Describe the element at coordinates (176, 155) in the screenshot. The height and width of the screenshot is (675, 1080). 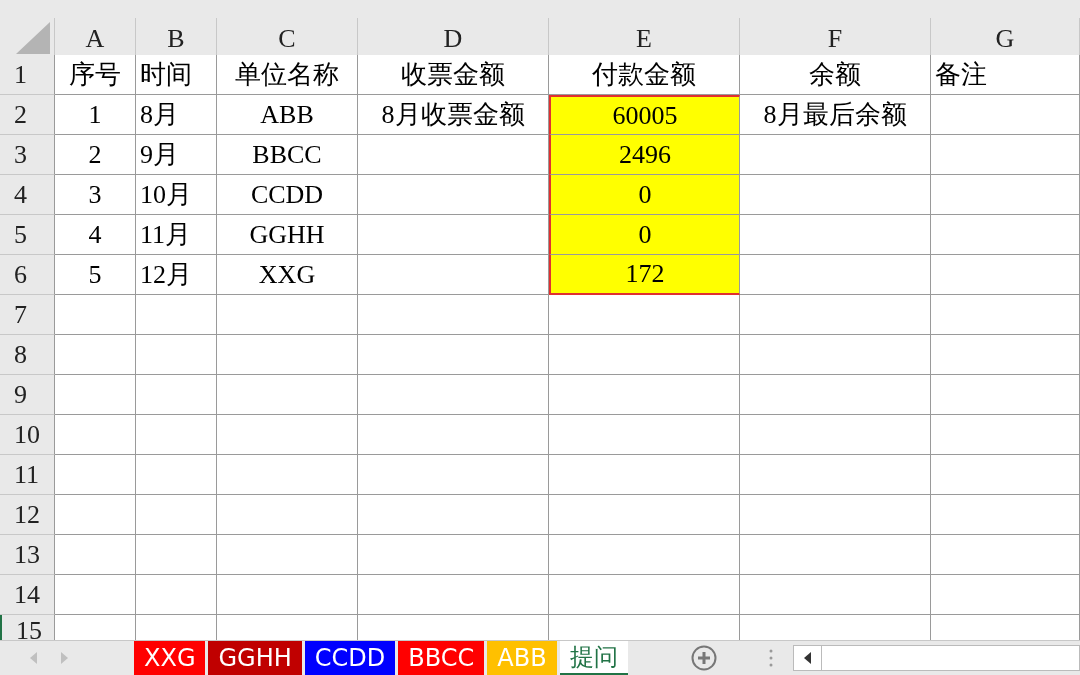
I see `table-cell: 9月` at that location.